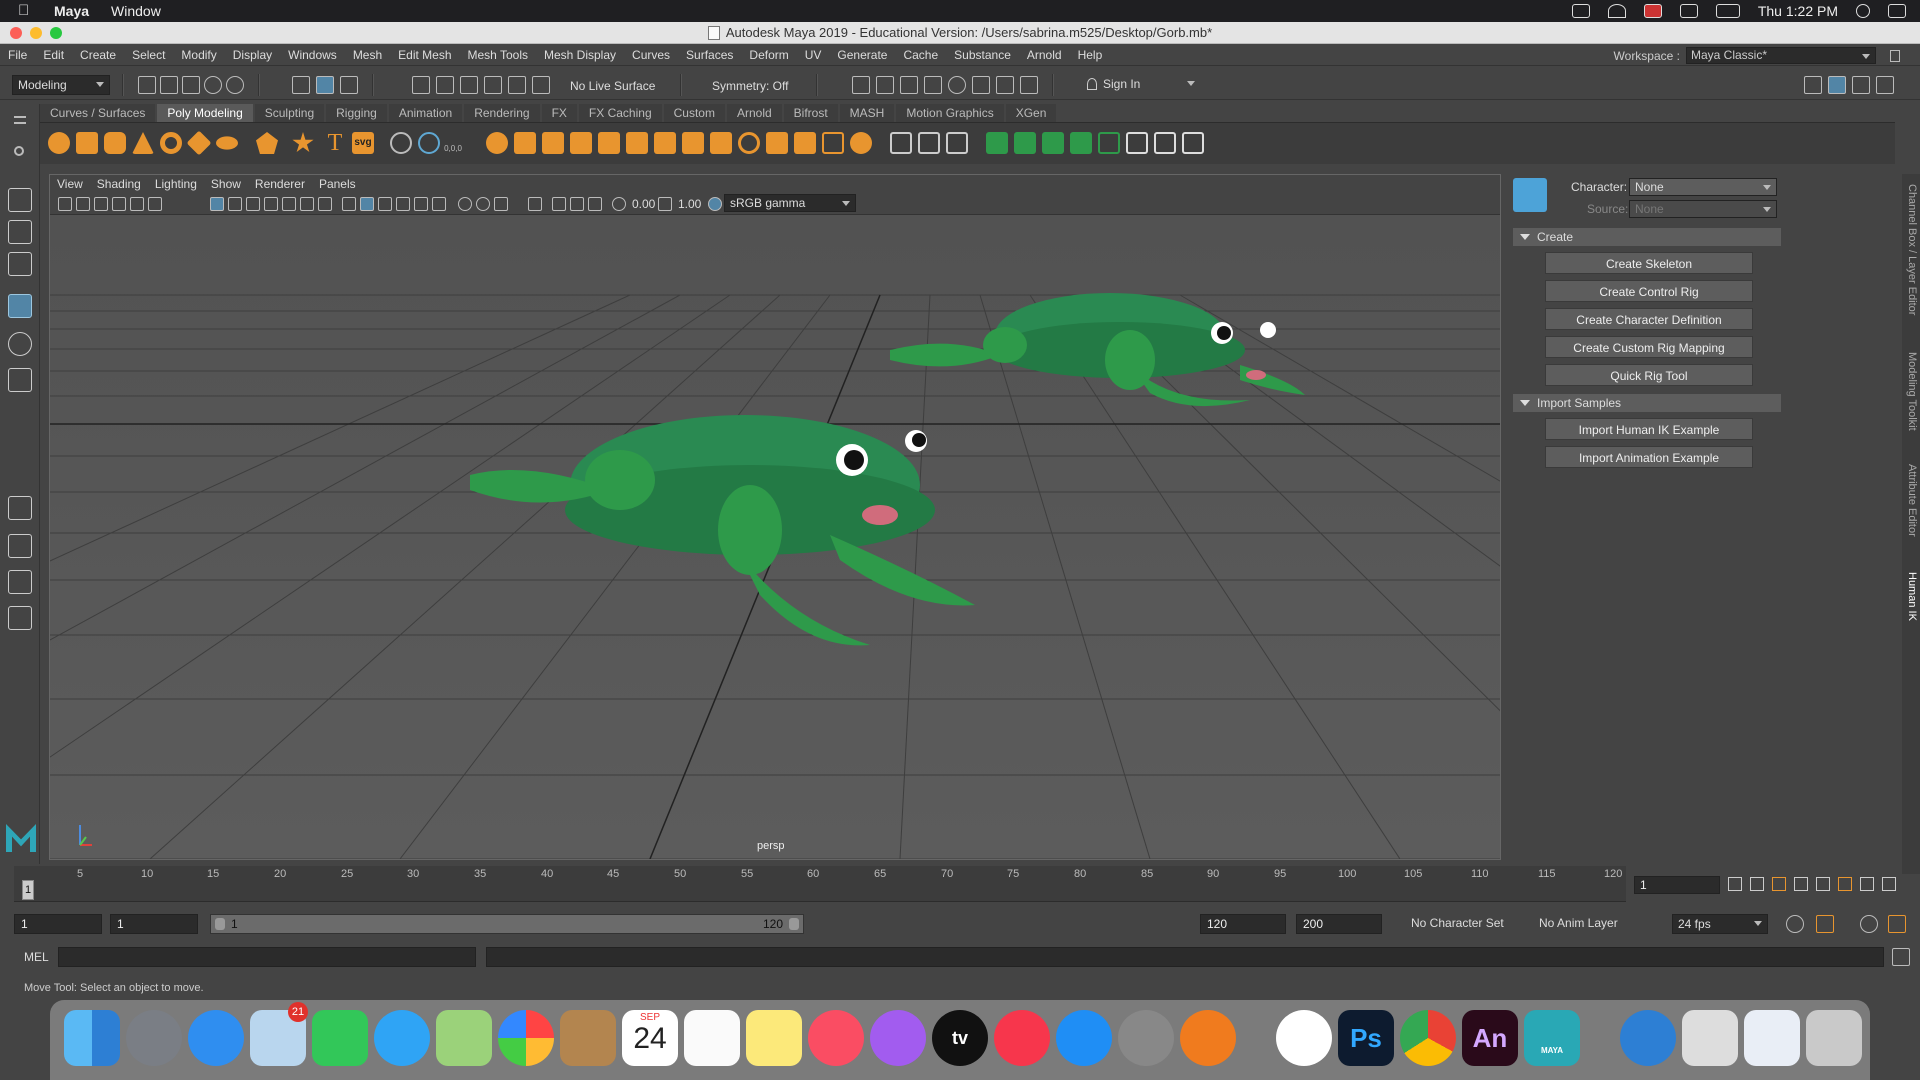 The width and height of the screenshot is (1920, 1080). I want to click on photos-icon, so click(526, 1038).